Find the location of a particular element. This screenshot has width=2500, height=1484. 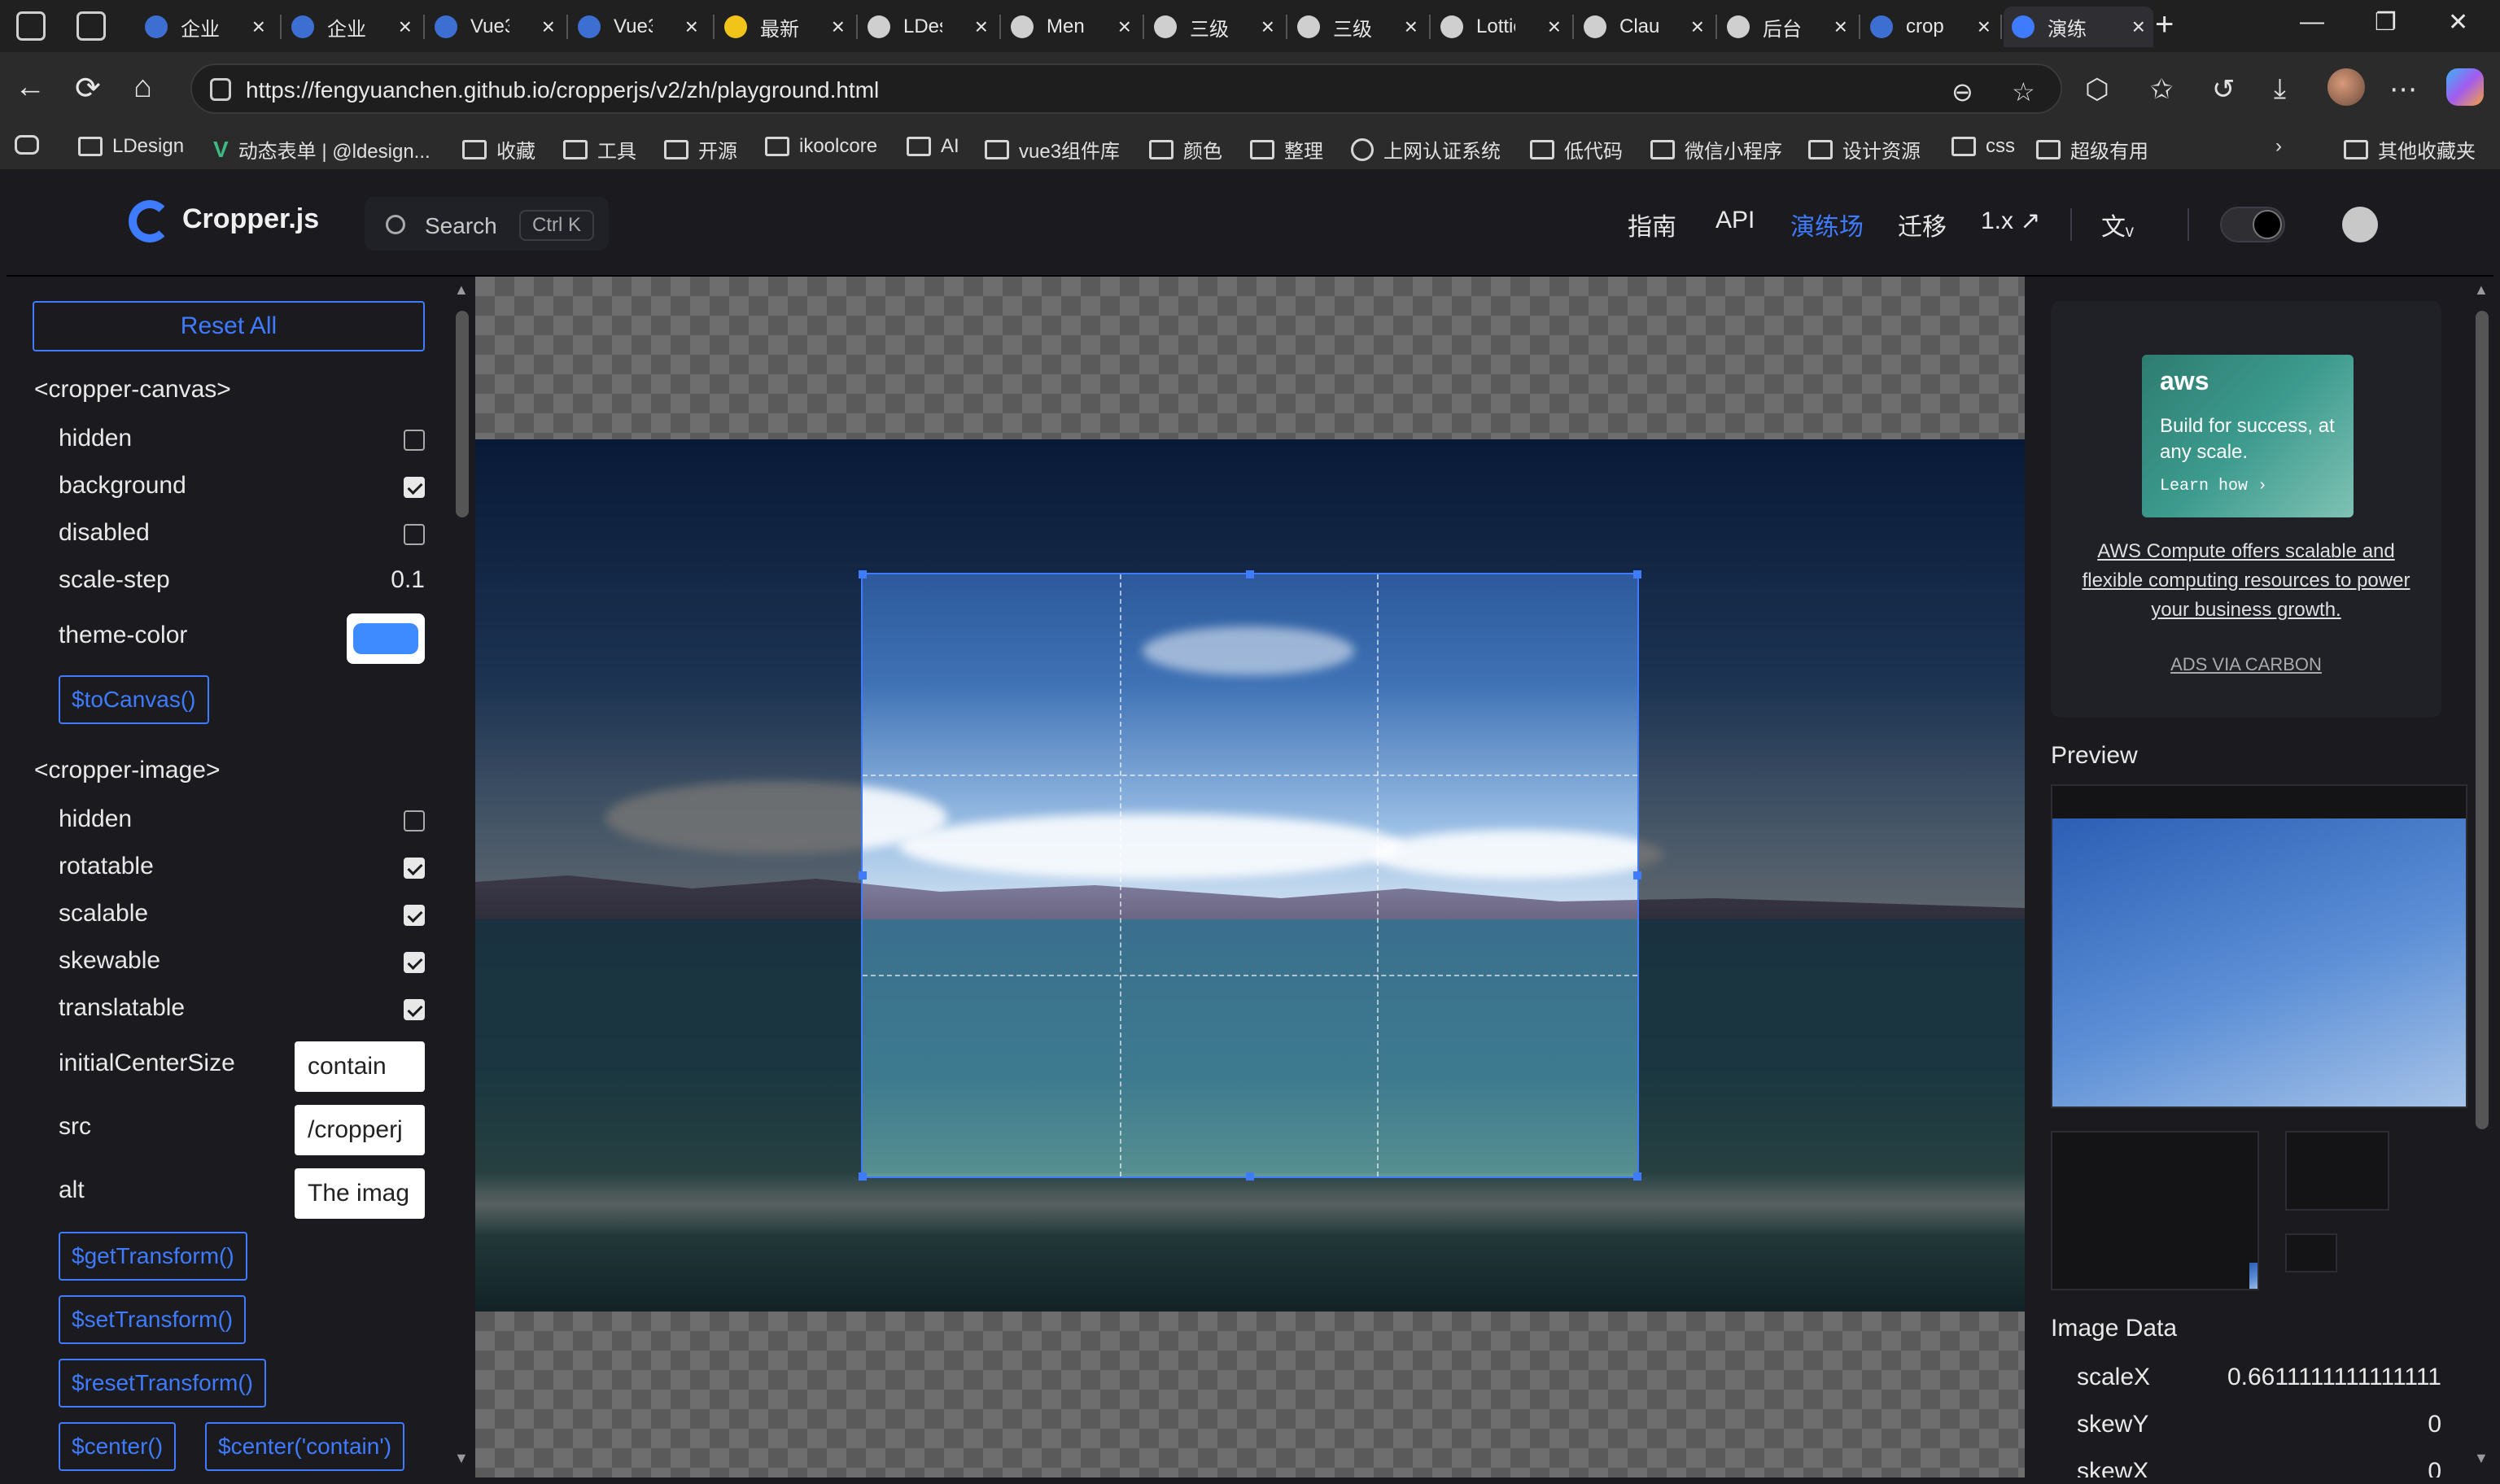

image-rotatable-checkbox is located at coordinates (414, 869).